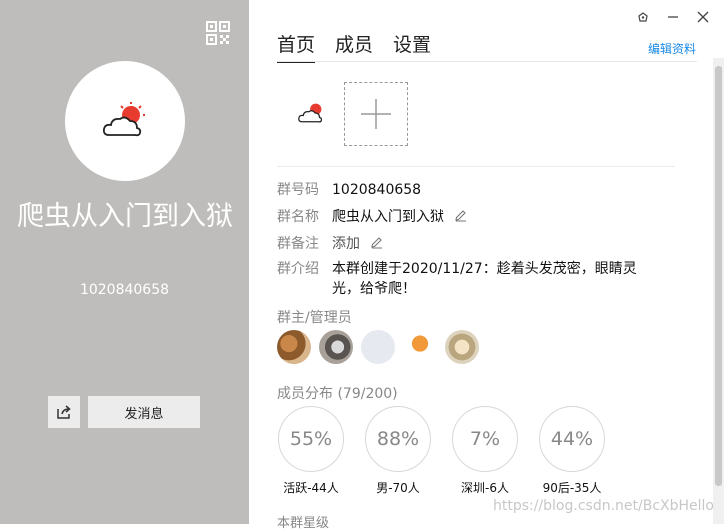  What do you see at coordinates (485, 488) in the screenshot?
I see `distribution-label: 深圳-6人` at bounding box center [485, 488].